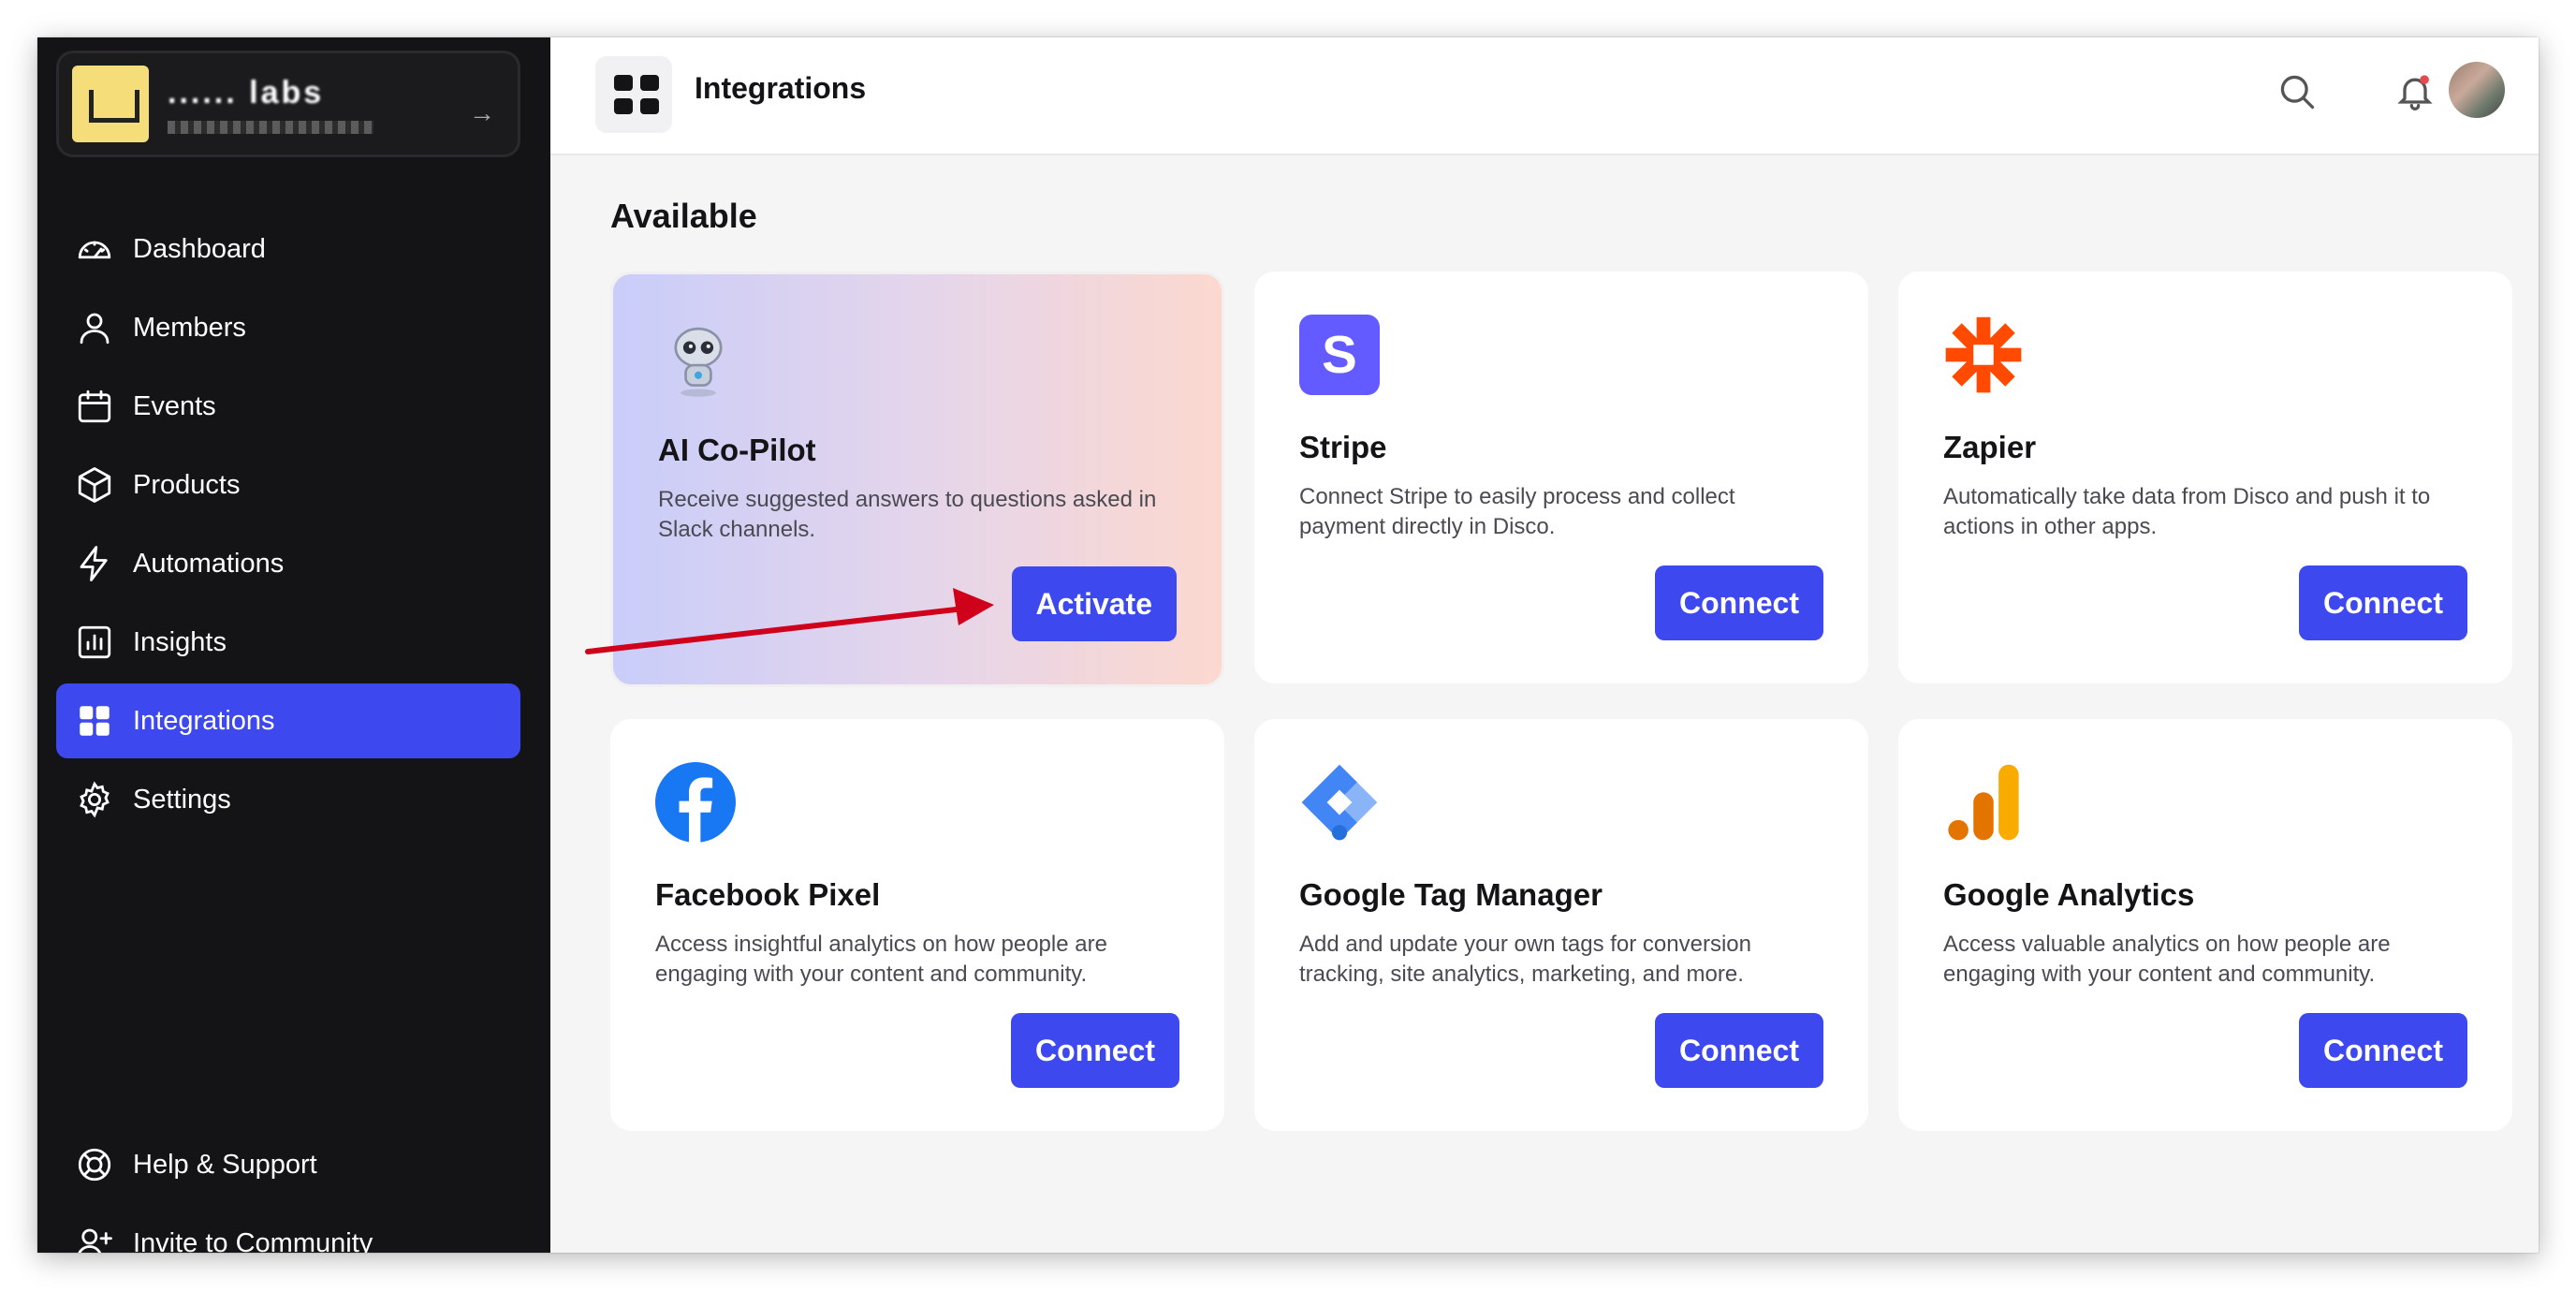 The image size is (2576, 1292). I want to click on sidebar-item-label: Invite to Community, so click(253, 1240).